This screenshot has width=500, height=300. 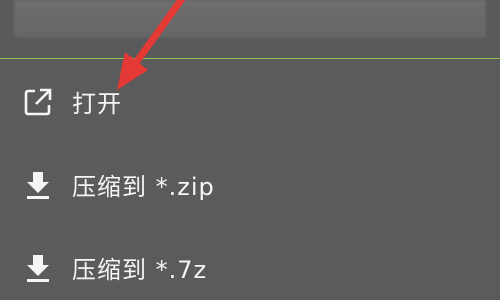 What do you see at coordinates (250, 19) in the screenshot?
I see `blurred-input-field` at bounding box center [250, 19].